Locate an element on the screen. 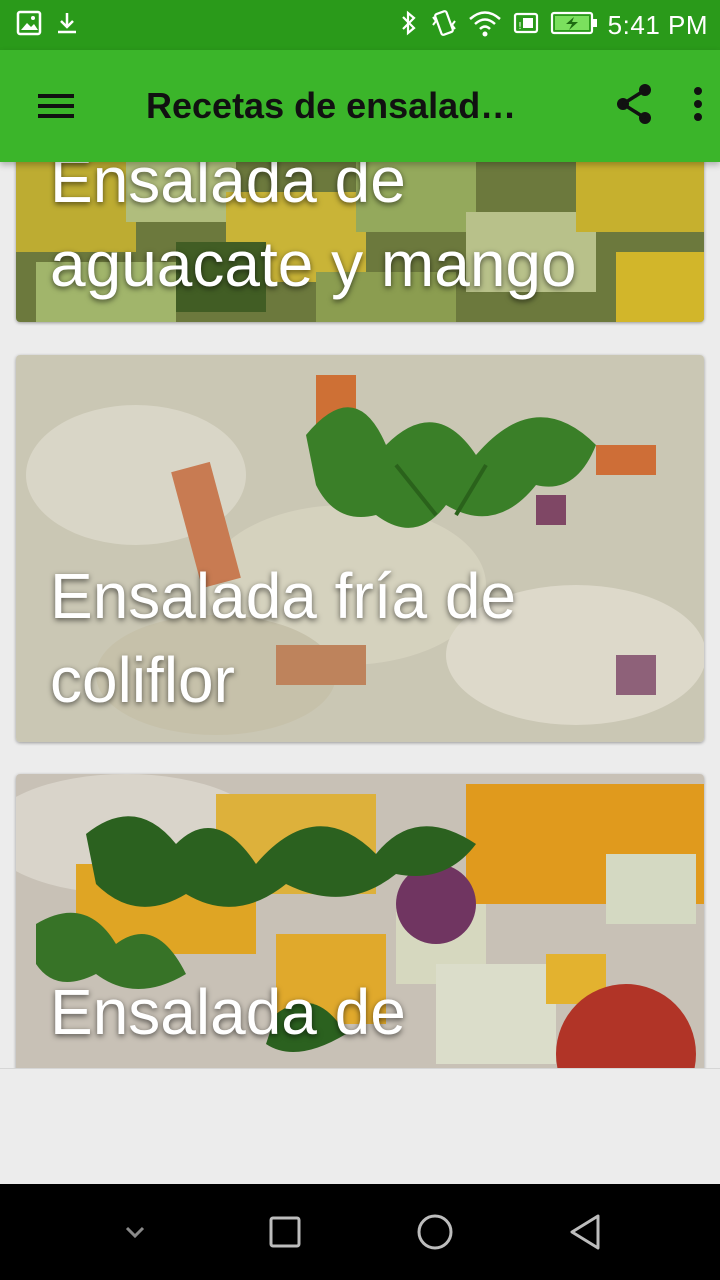 This screenshot has height=1280, width=720. download-icon is located at coordinates (67, 25).